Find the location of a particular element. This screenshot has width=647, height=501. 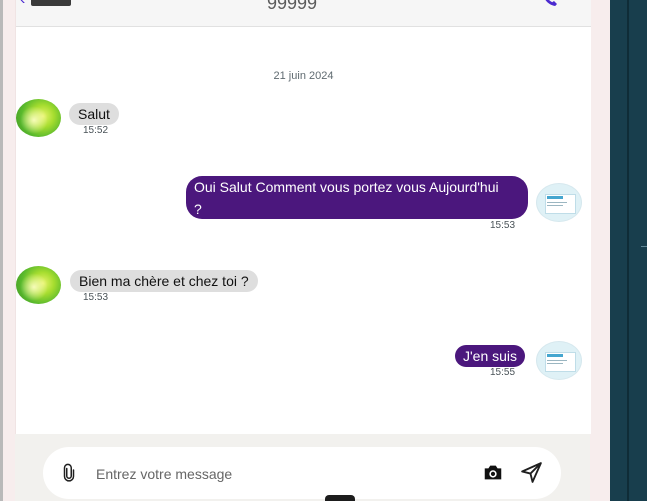

right-sidebar-marker is located at coordinates (644, 246).